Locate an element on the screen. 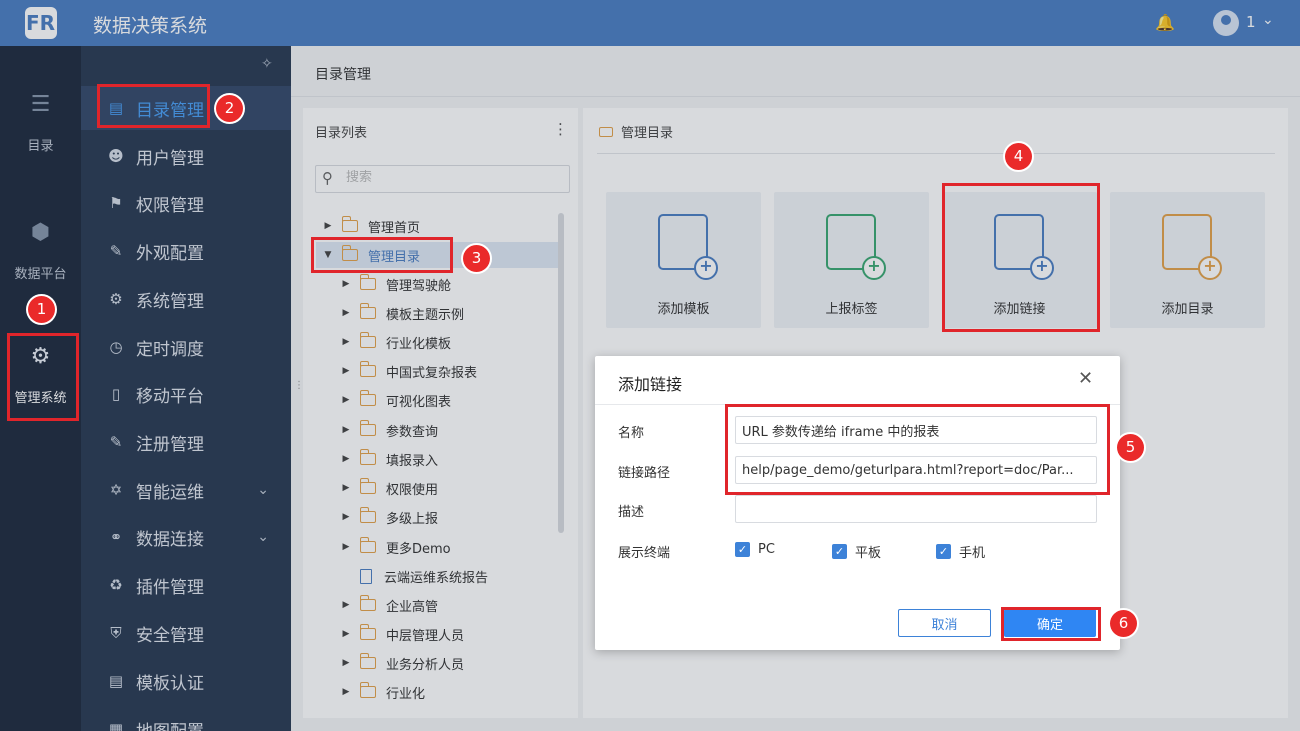  step-marker-6: 6 is located at coordinates (1123, 623).